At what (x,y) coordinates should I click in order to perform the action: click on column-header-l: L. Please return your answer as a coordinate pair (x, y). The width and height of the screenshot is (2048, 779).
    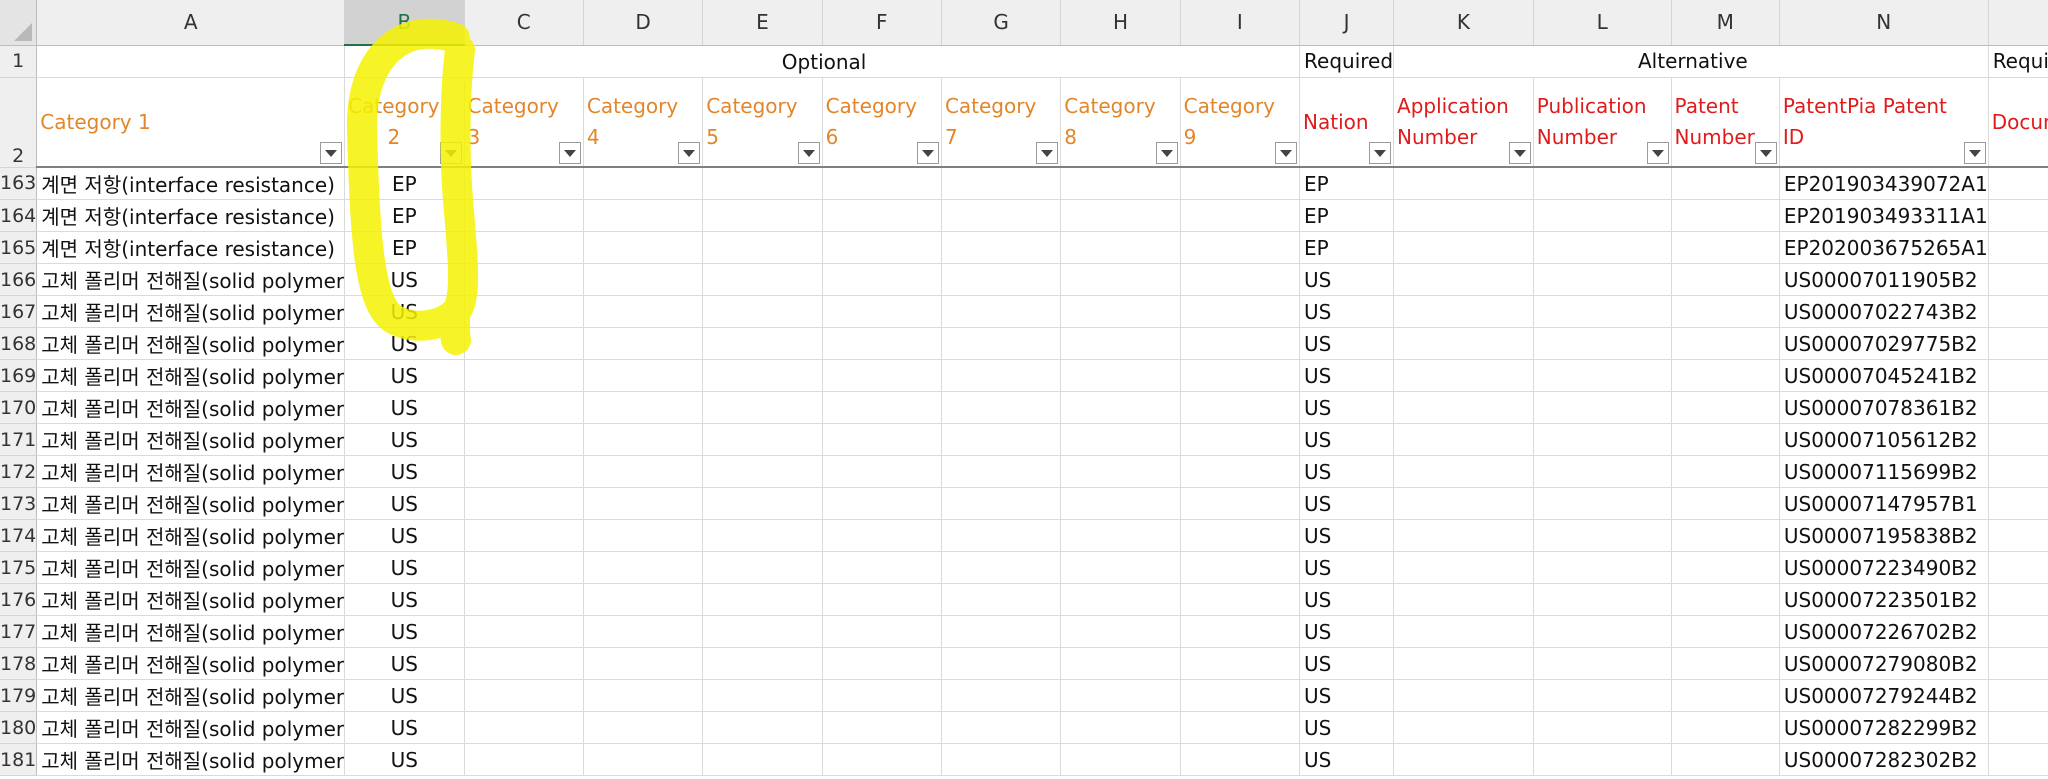
    Looking at the image, I should click on (1602, 23).